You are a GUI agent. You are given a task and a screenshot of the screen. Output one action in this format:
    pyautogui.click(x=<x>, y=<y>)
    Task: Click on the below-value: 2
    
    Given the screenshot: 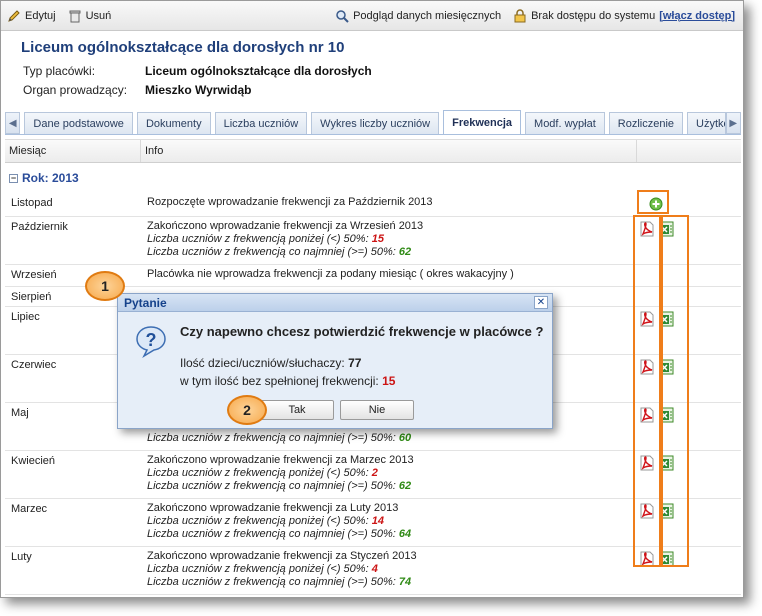 What is the action you would take?
    pyautogui.click(x=374, y=473)
    